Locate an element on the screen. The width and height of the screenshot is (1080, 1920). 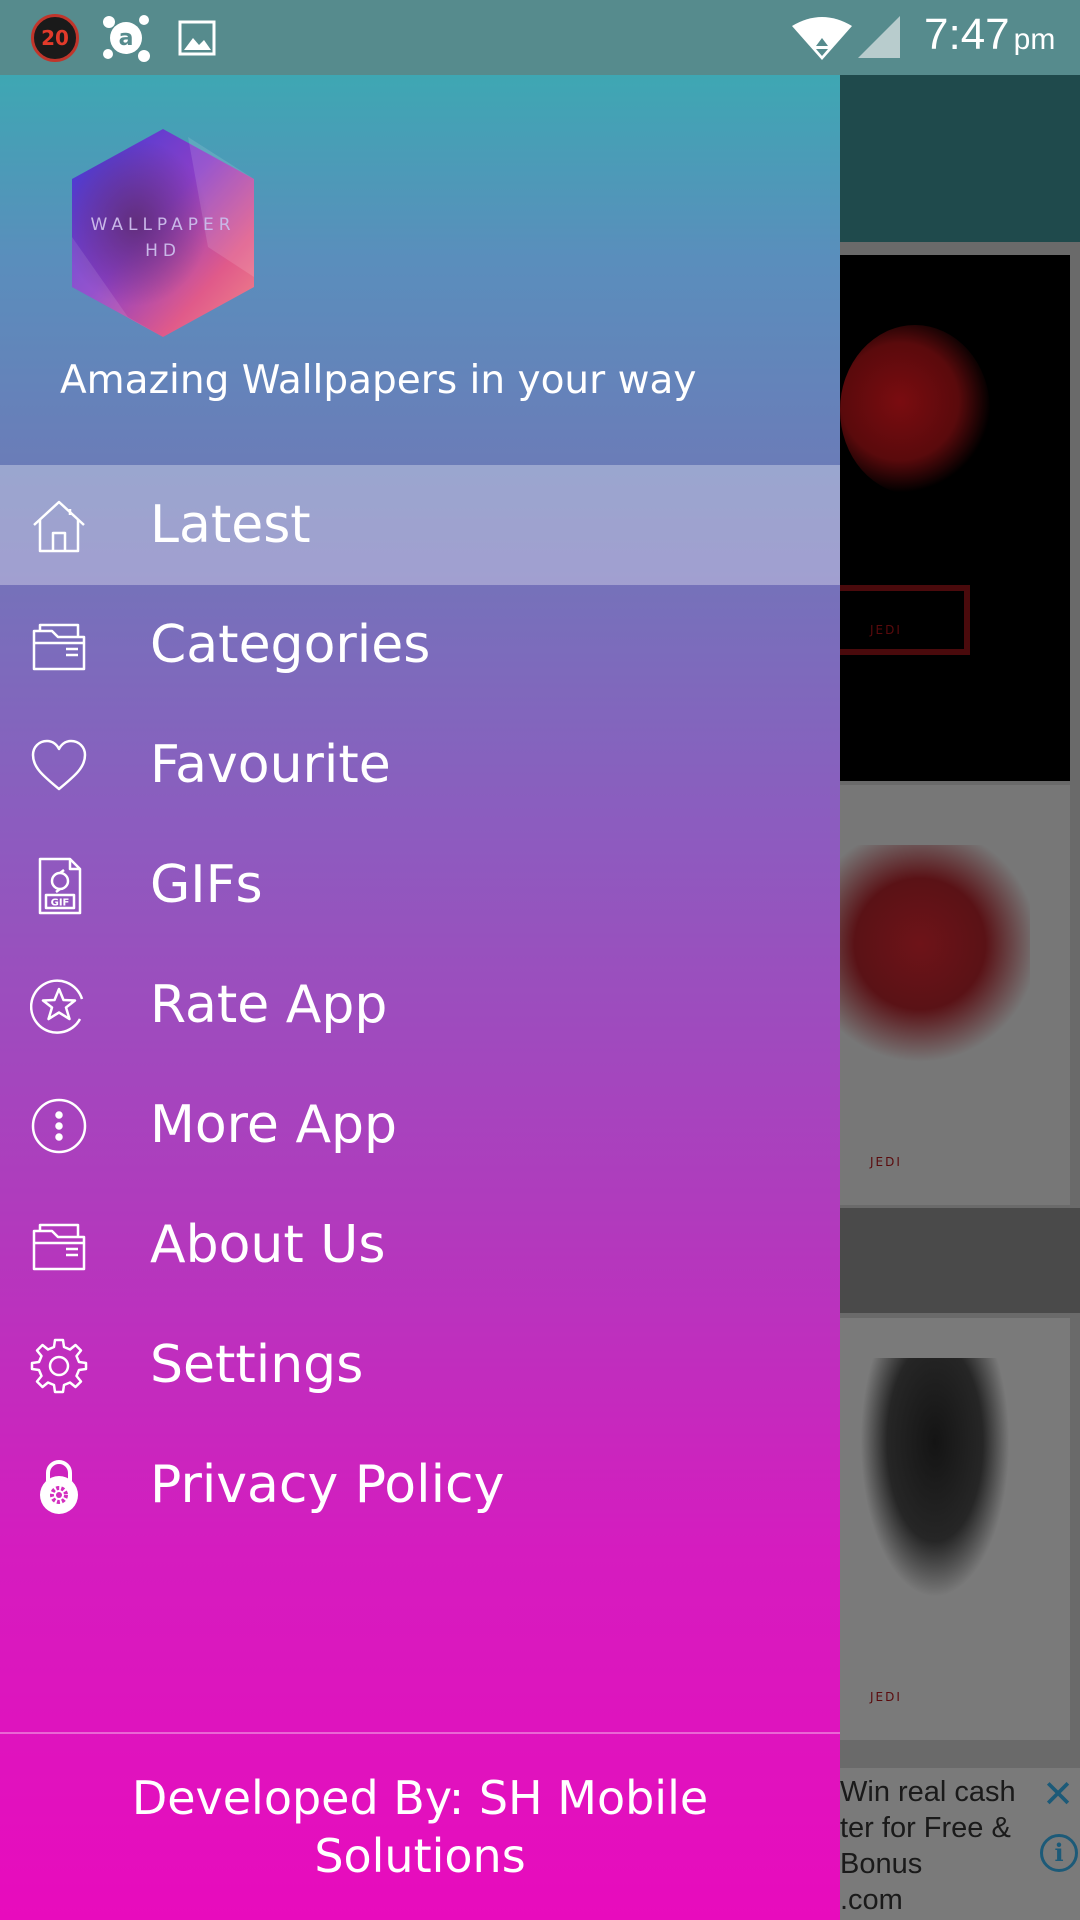
home-icon is located at coordinates (59, 526).